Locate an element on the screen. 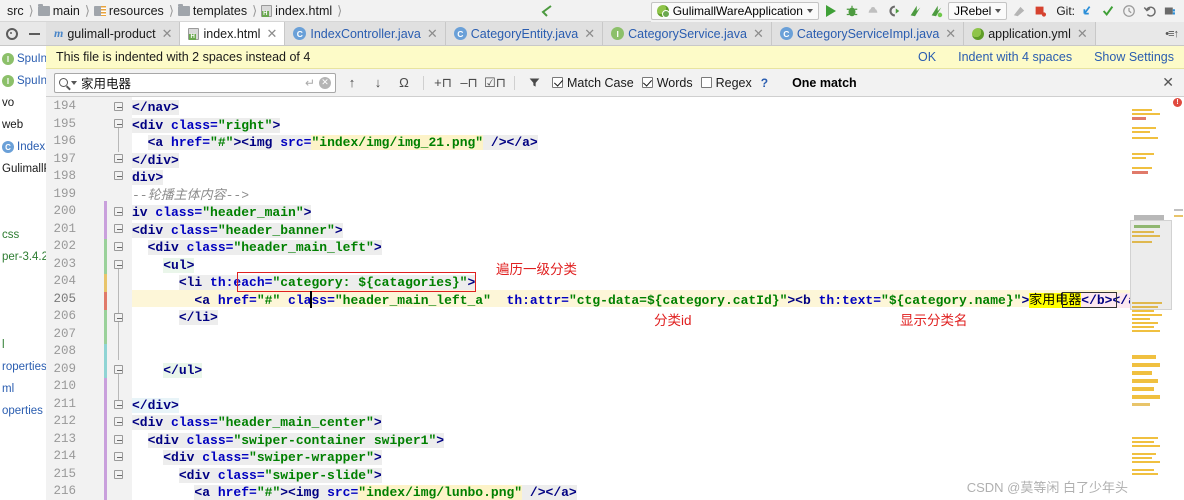  match-case-checkbox: Match Case is located at coordinates (593, 83).